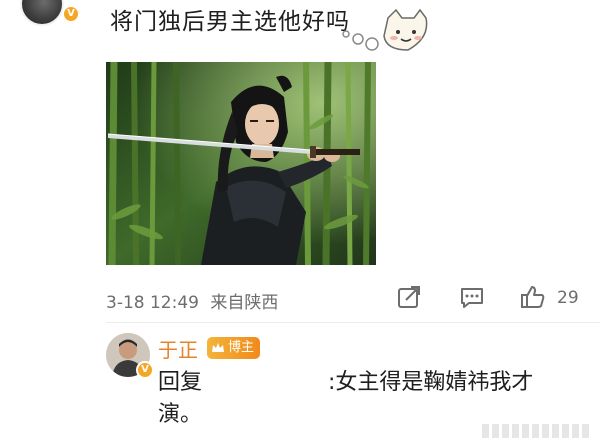 Image resolution: width=600 pixels, height=448 pixels. Describe the element at coordinates (568, 298) in the screenshot. I see `like-count: 29` at that location.